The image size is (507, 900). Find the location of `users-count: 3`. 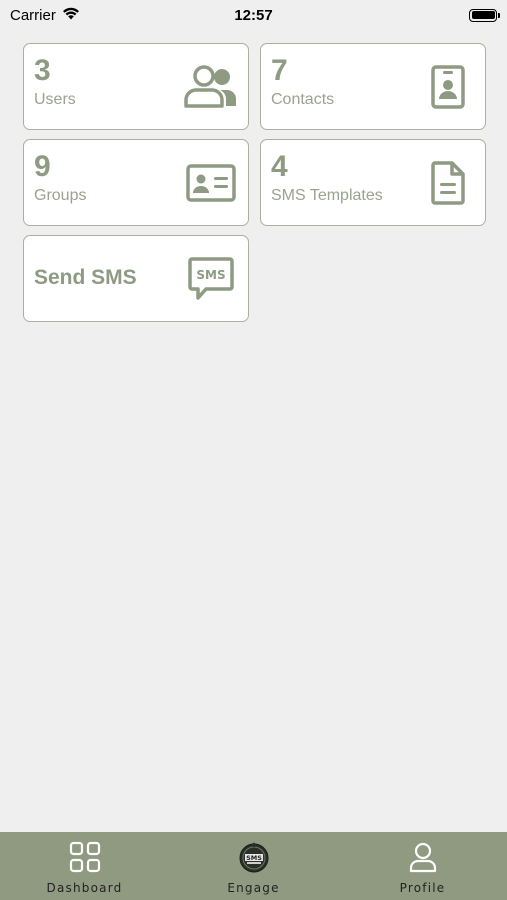

users-count: 3 is located at coordinates (42, 70).